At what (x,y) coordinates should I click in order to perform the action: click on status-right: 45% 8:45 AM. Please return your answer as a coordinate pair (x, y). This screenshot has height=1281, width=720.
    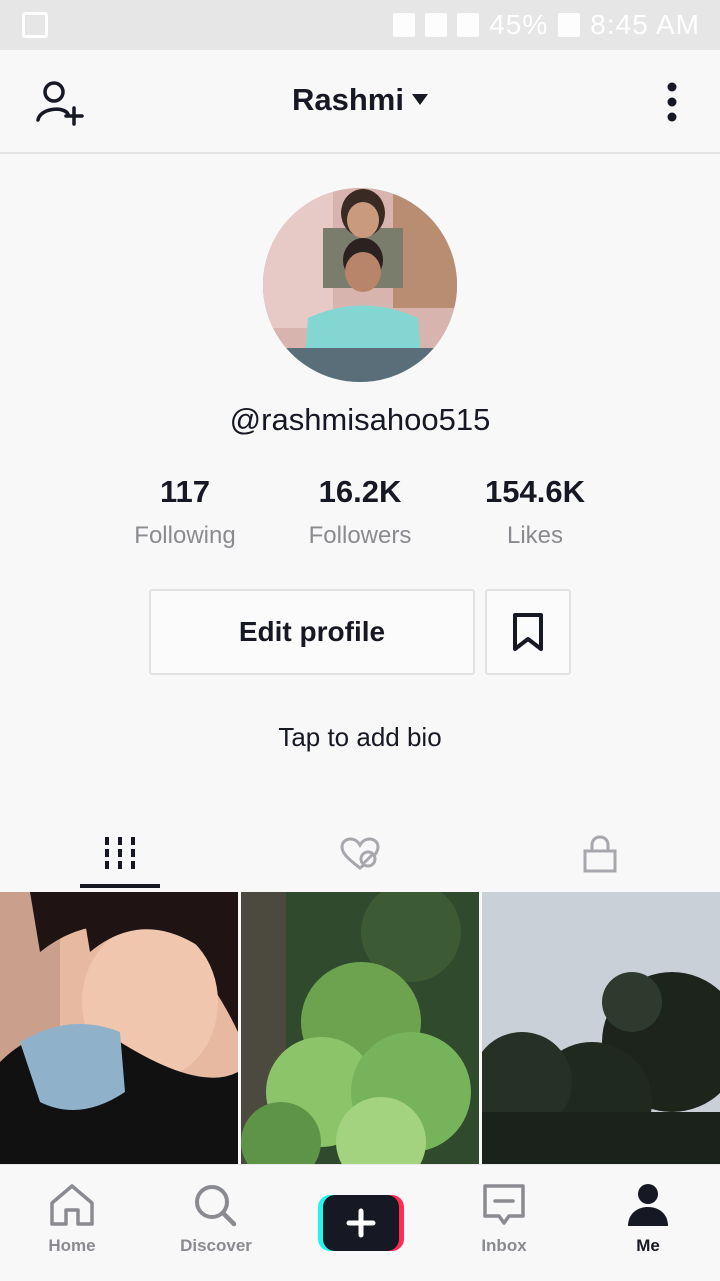
    Looking at the image, I should click on (546, 25).